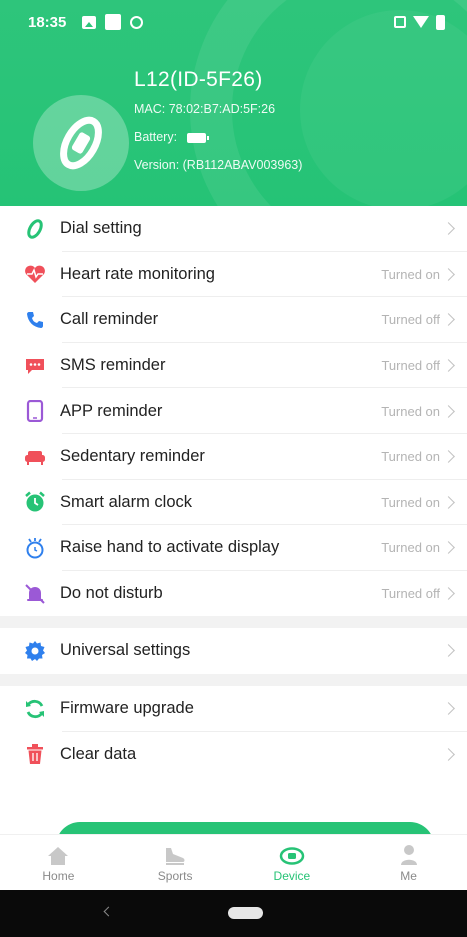 Image resolution: width=467 pixels, height=937 pixels. I want to click on menu-label: Do not disturb, so click(111, 593).